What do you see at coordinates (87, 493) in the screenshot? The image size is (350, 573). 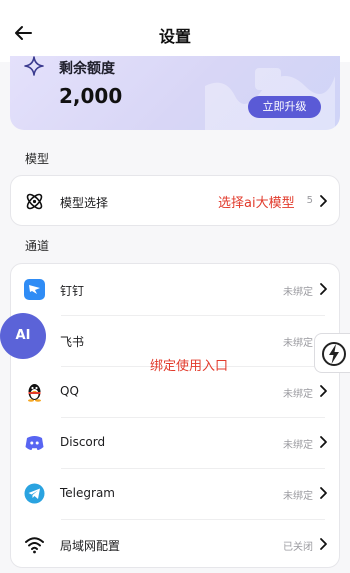 I see `channel-label: Telegram` at bounding box center [87, 493].